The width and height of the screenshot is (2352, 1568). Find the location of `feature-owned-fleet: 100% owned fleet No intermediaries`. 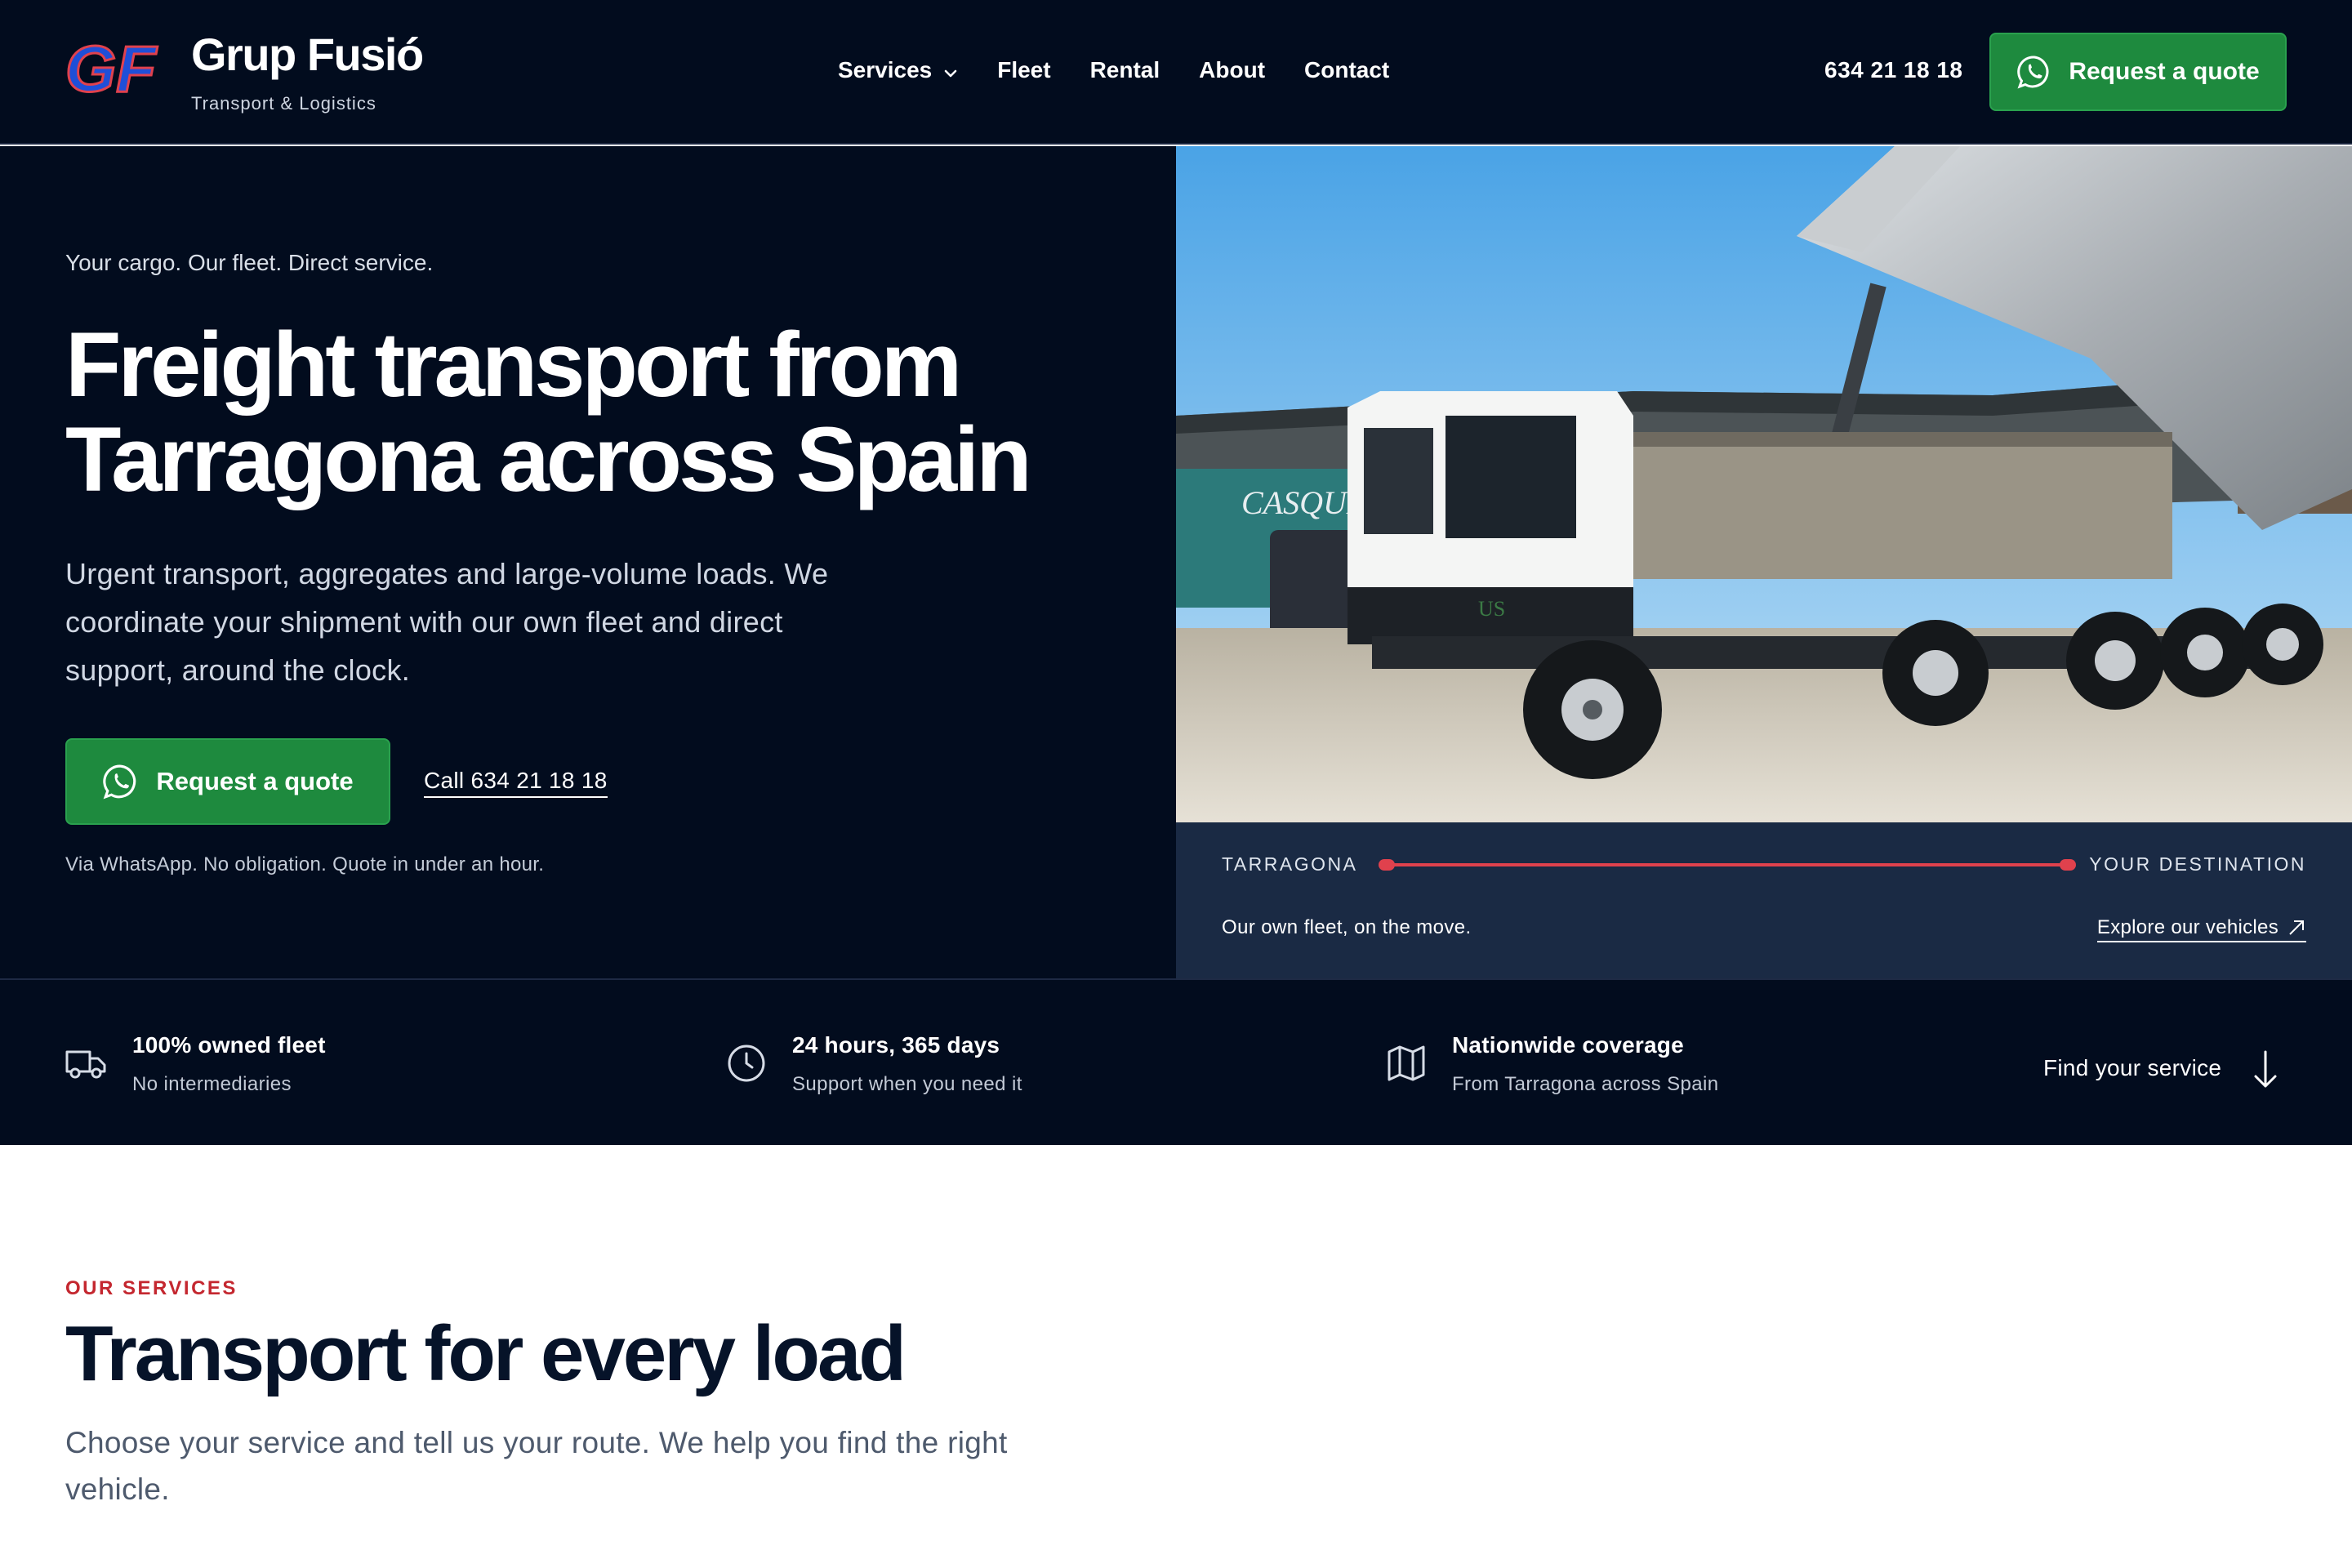

feature-owned-fleet: 100% owned fleet No intermediaries is located at coordinates (195, 1064).